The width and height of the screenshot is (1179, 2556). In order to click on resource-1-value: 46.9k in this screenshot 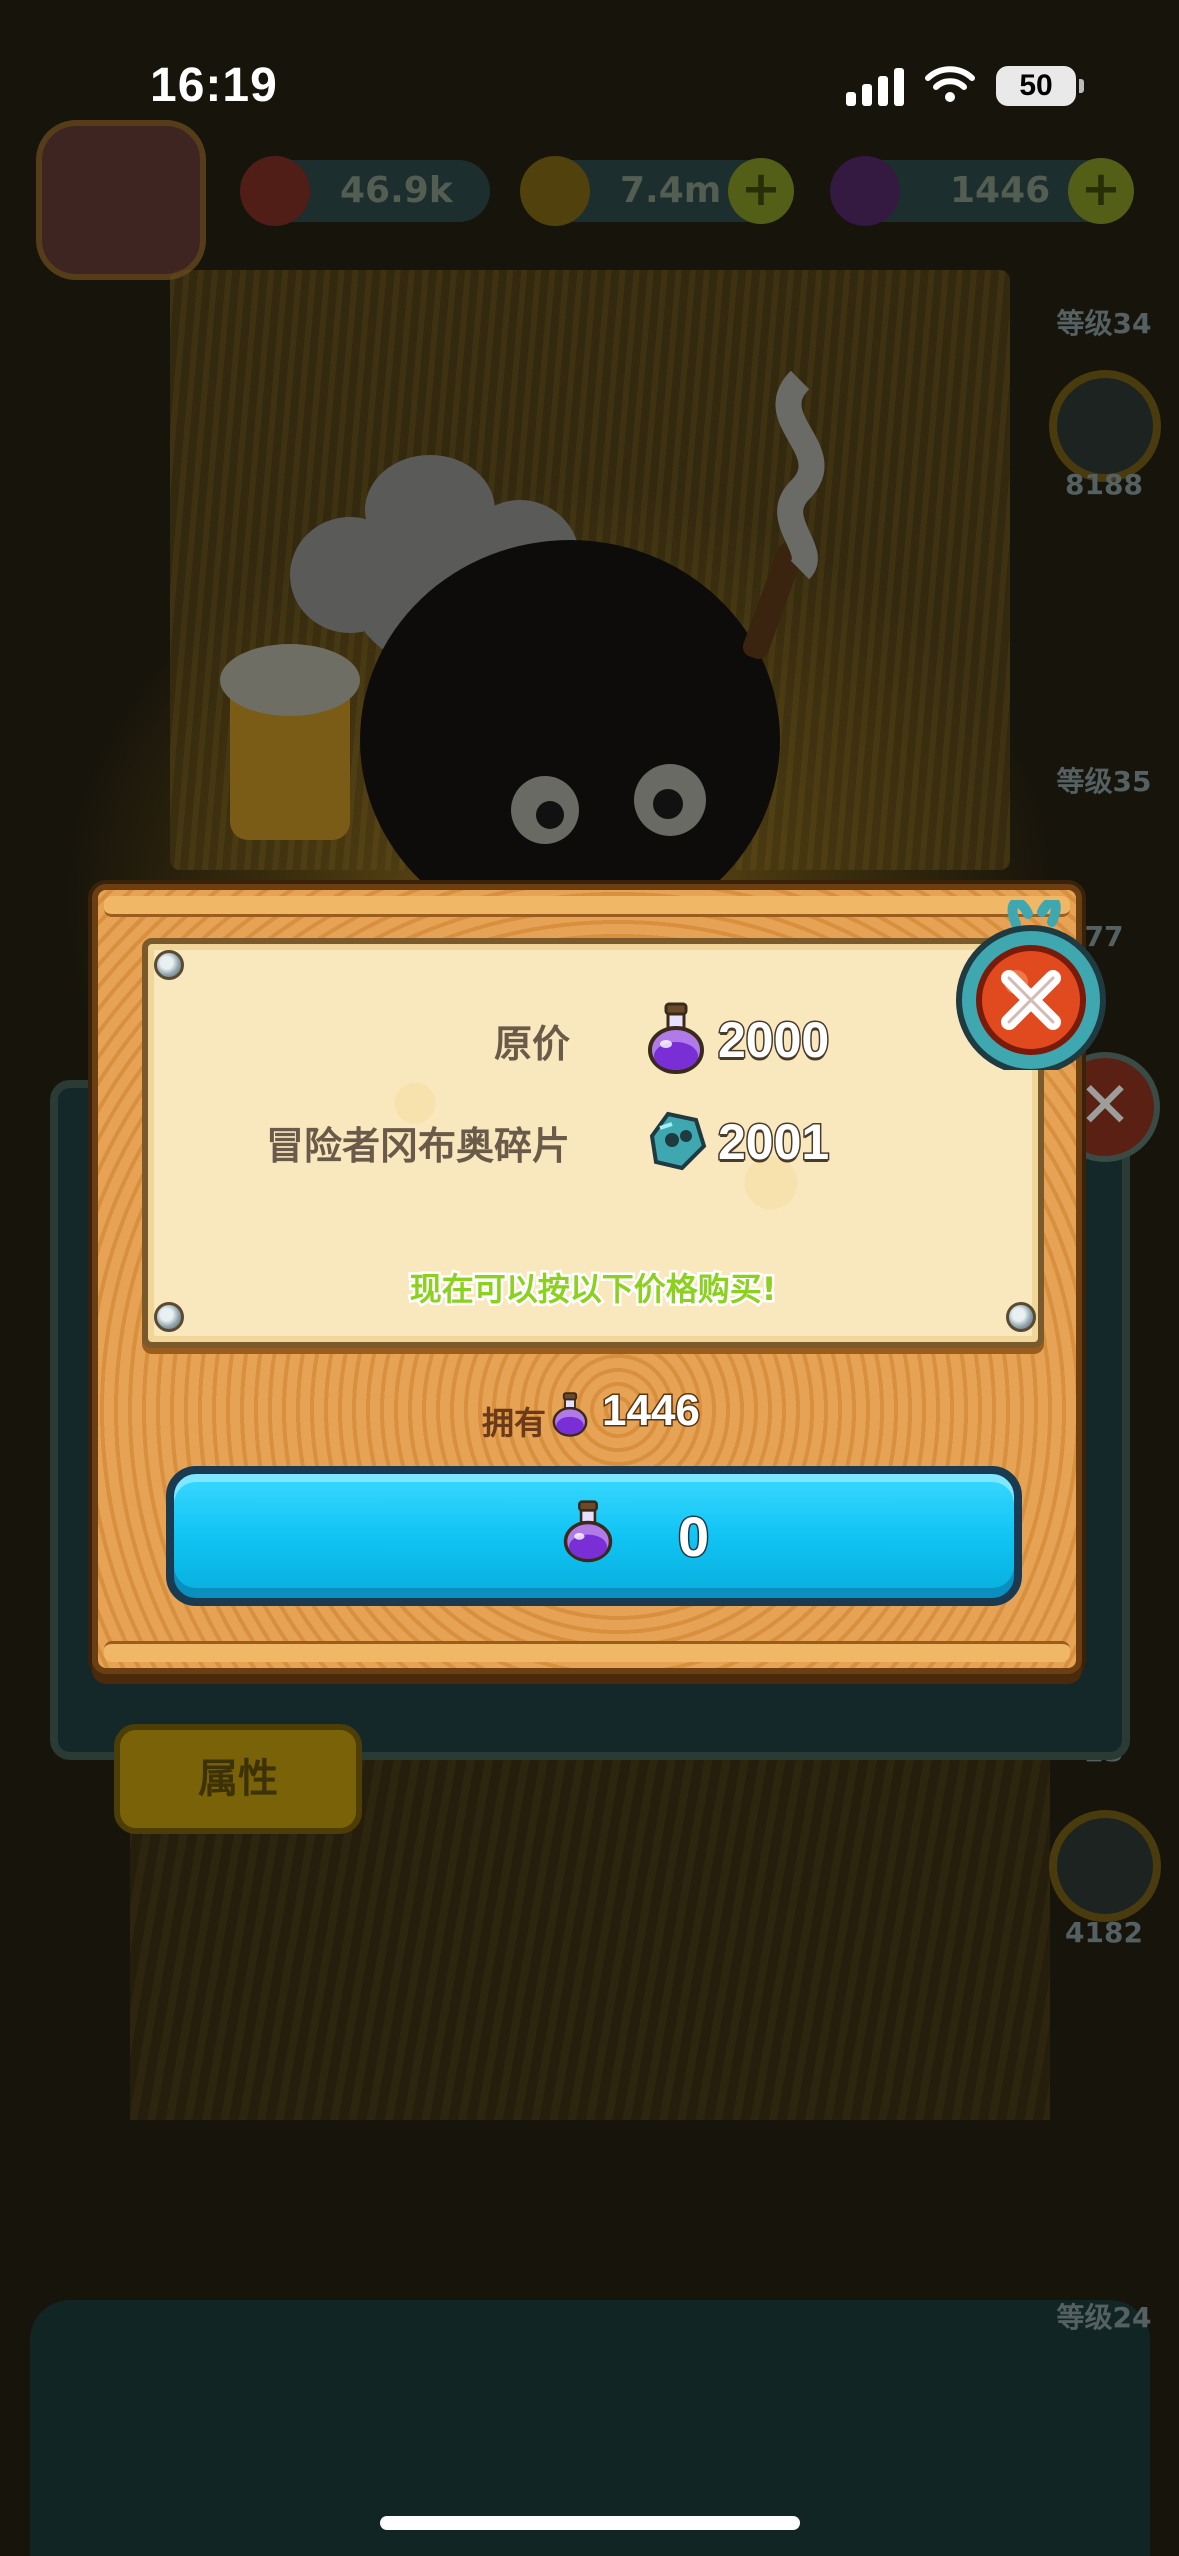, I will do `click(396, 190)`.